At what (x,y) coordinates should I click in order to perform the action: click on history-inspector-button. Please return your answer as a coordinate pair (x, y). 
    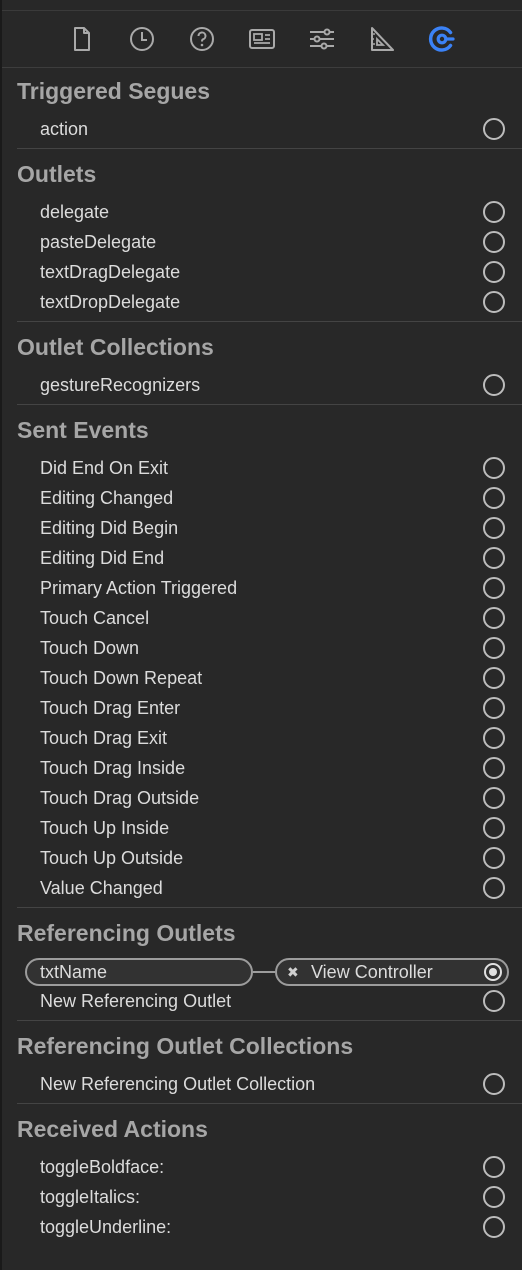
    Looking at the image, I should click on (142, 39).